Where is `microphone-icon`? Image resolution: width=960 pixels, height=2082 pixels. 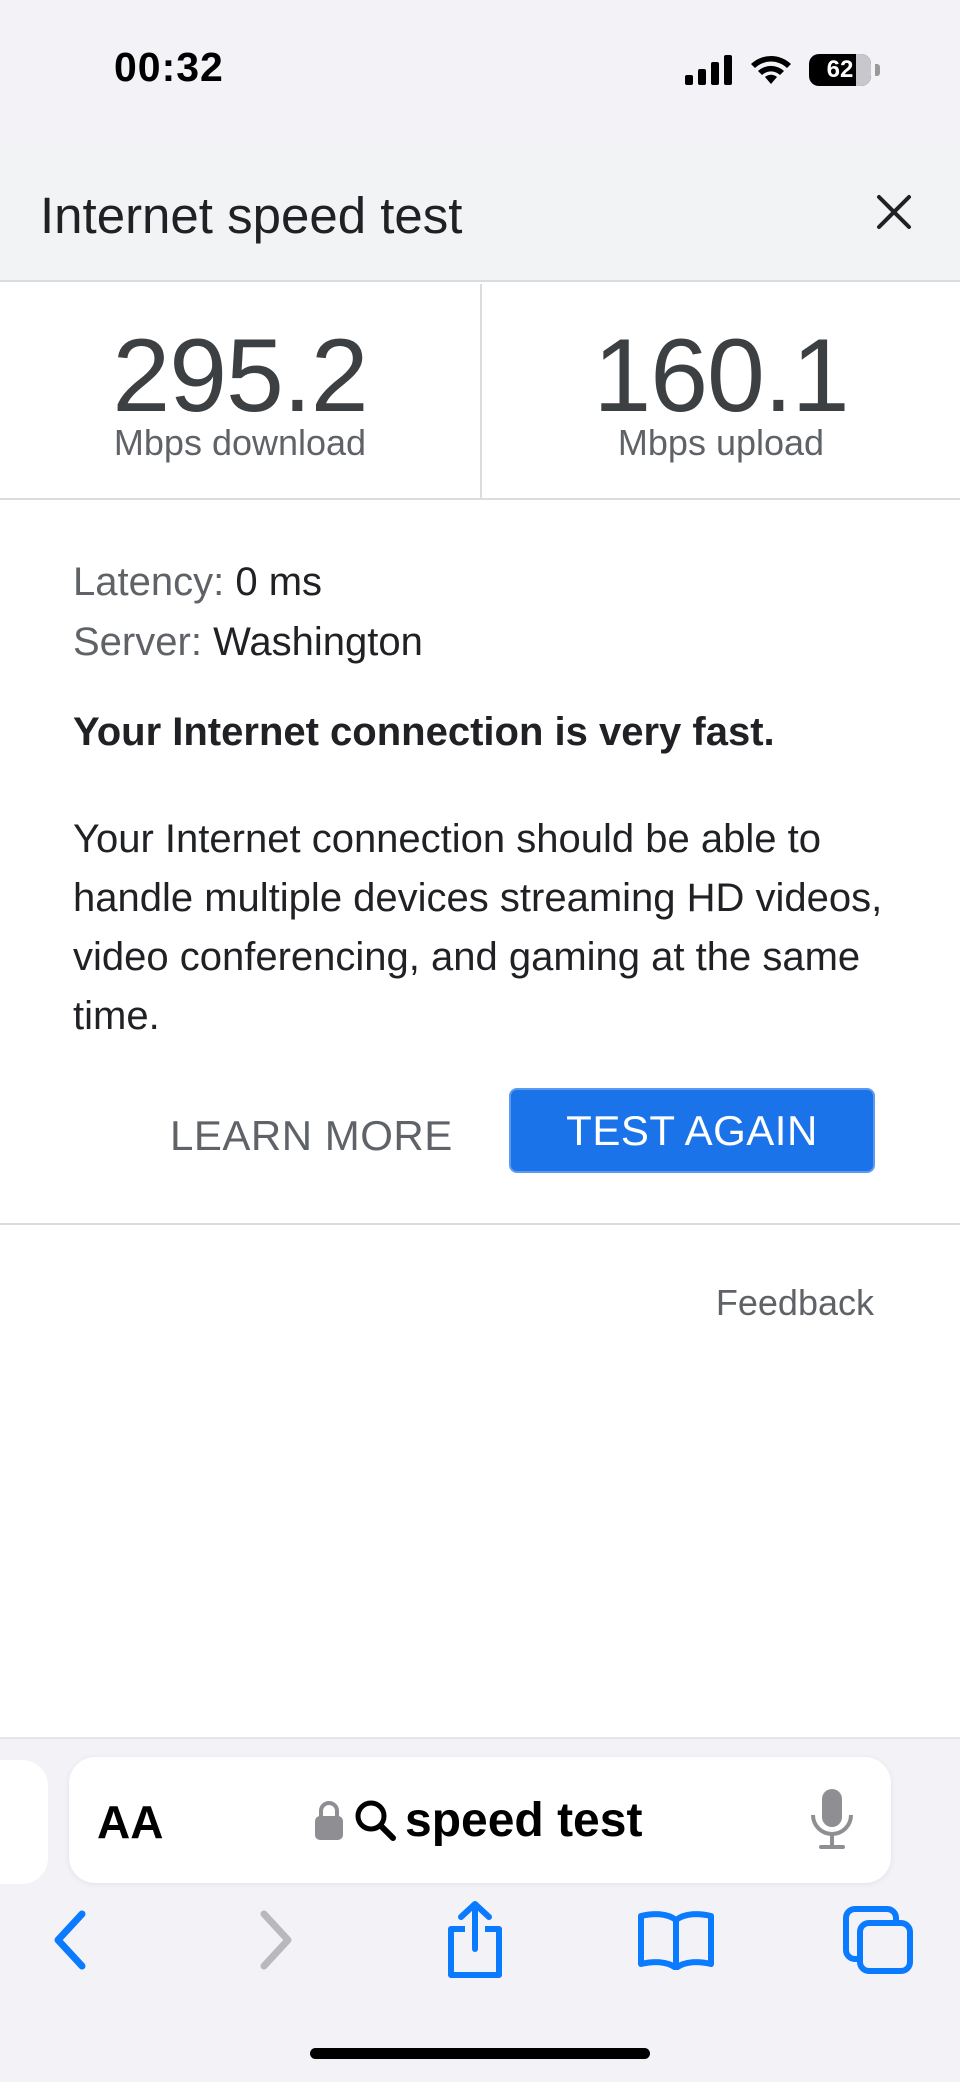 microphone-icon is located at coordinates (832, 1819).